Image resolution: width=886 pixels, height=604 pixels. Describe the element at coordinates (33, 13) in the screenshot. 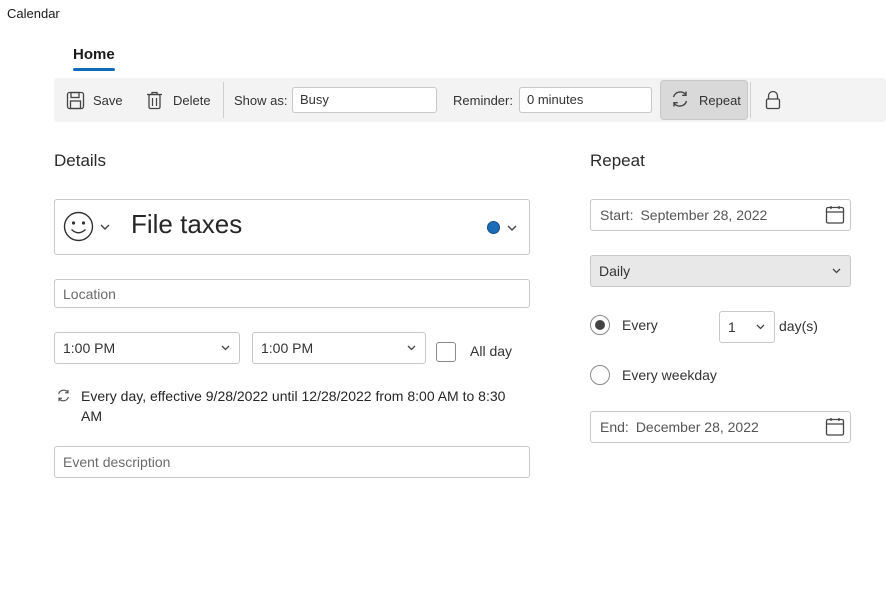

I see `app-title: Calendar` at that location.